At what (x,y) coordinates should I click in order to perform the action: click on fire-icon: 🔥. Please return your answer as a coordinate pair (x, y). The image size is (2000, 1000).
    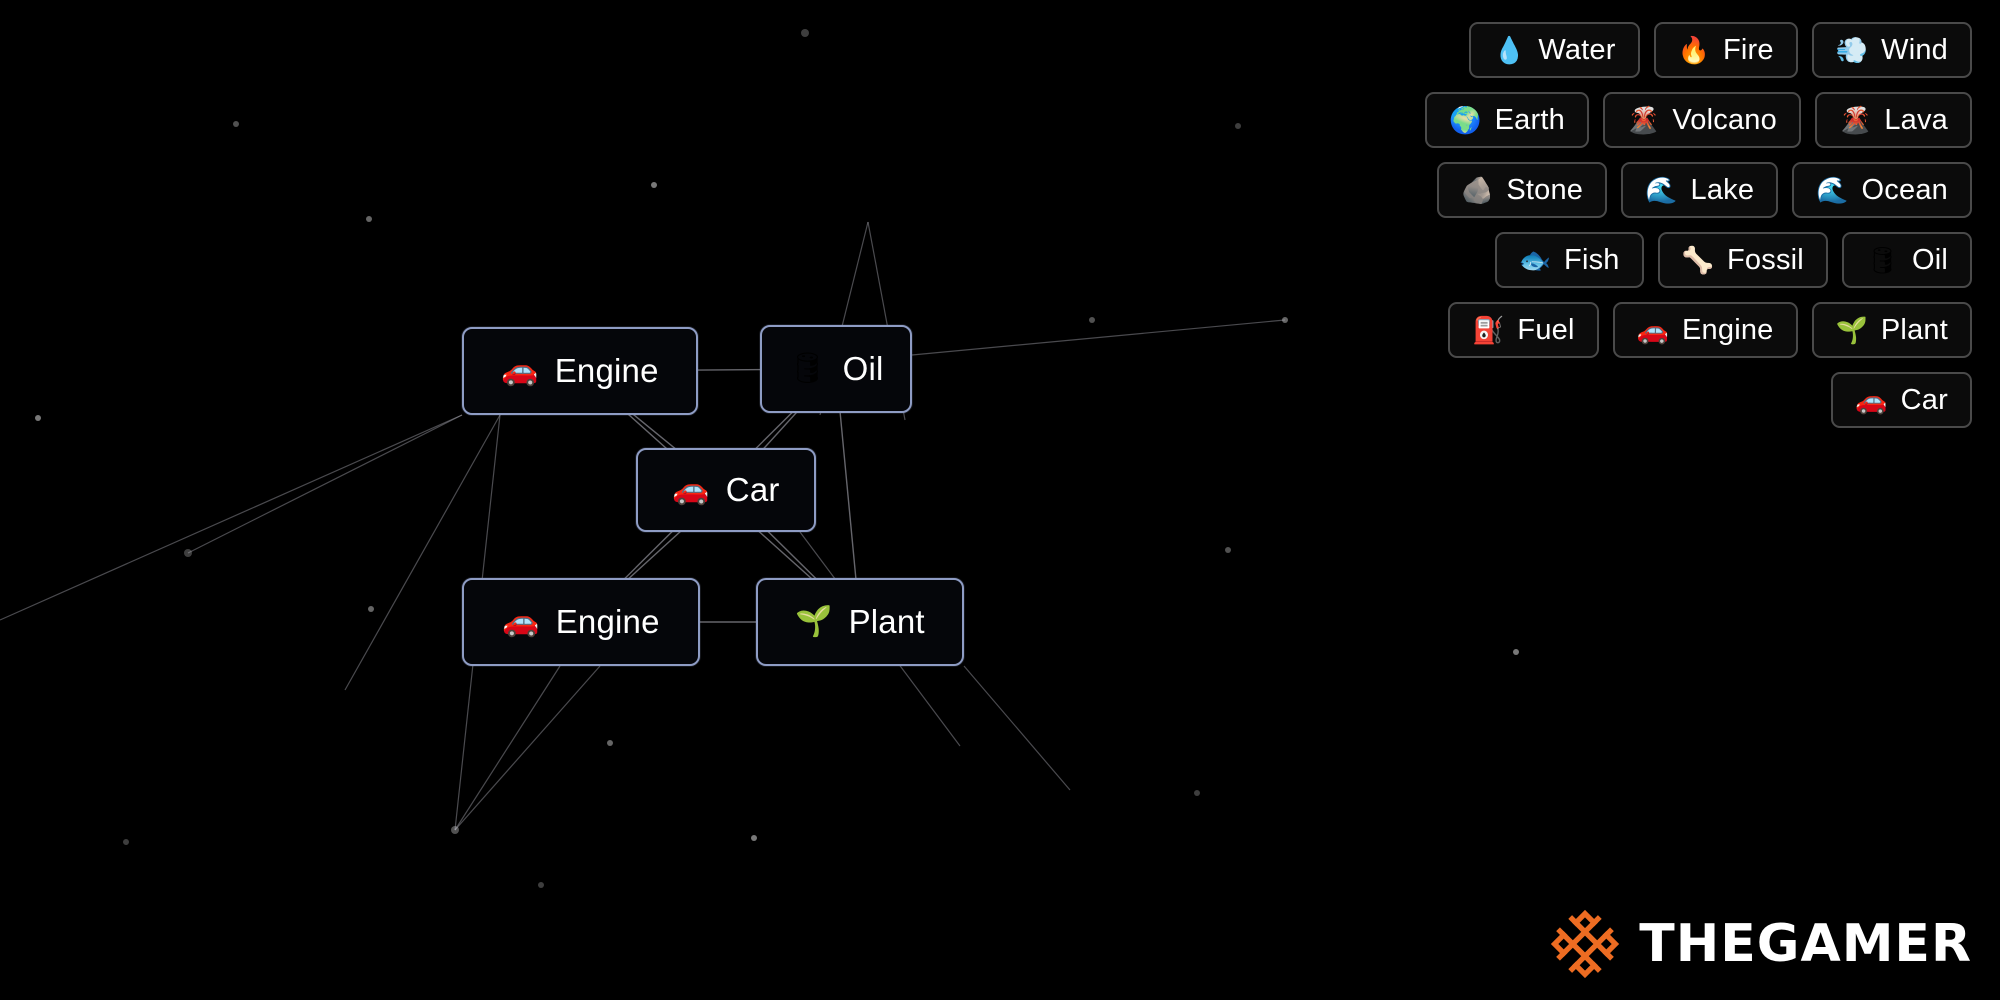
    Looking at the image, I should click on (1693, 50).